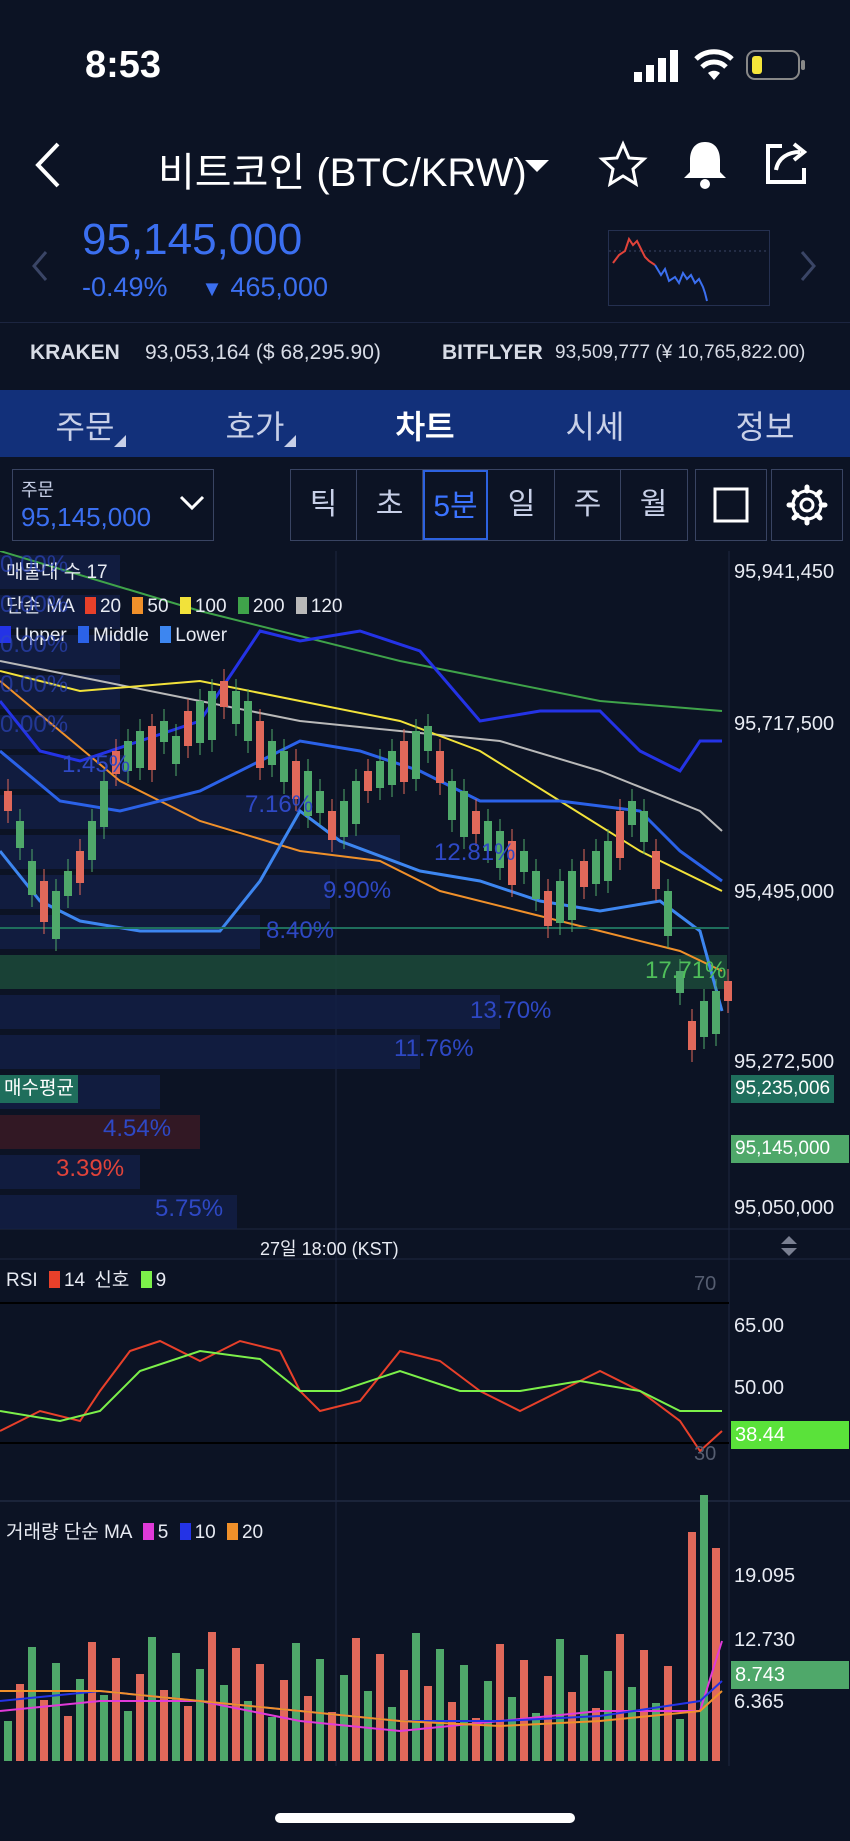 Image resolution: width=850 pixels, height=1841 pixels. What do you see at coordinates (48, 165) in the screenshot?
I see `back-icon` at bounding box center [48, 165].